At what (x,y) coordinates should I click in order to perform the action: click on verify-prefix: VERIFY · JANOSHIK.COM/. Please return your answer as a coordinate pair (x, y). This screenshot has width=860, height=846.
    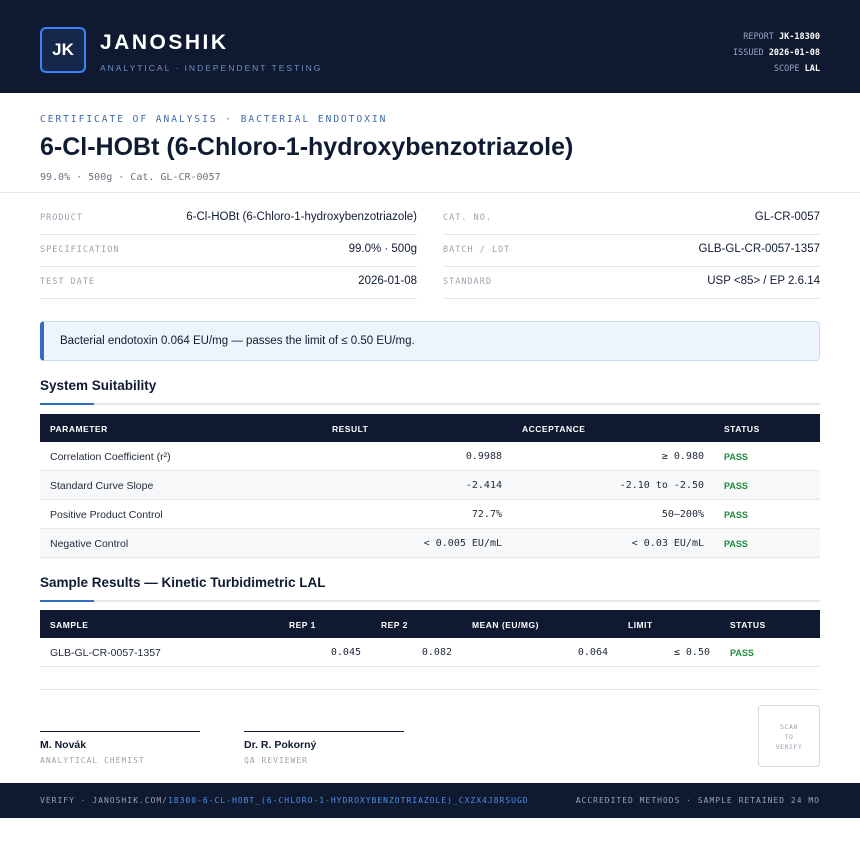
    Looking at the image, I should click on (104, 800).